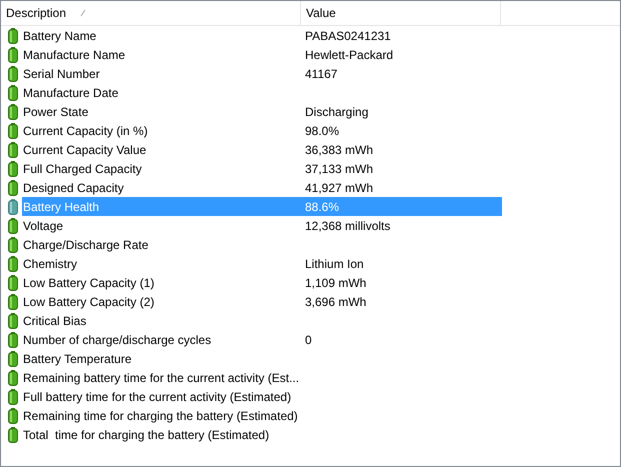  Describe the element at coordinates (262, 130) in the screenshot. I see `list-row: Current Capacity (in %) 98.0%` at that location.